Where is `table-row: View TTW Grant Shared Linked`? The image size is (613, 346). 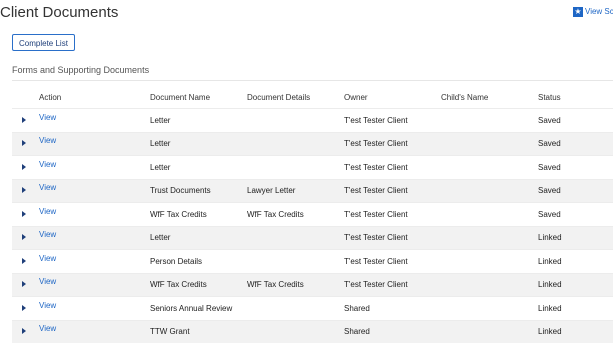
table-row: View TTW Grant Shared Linked is located at coordinates (312, 331).